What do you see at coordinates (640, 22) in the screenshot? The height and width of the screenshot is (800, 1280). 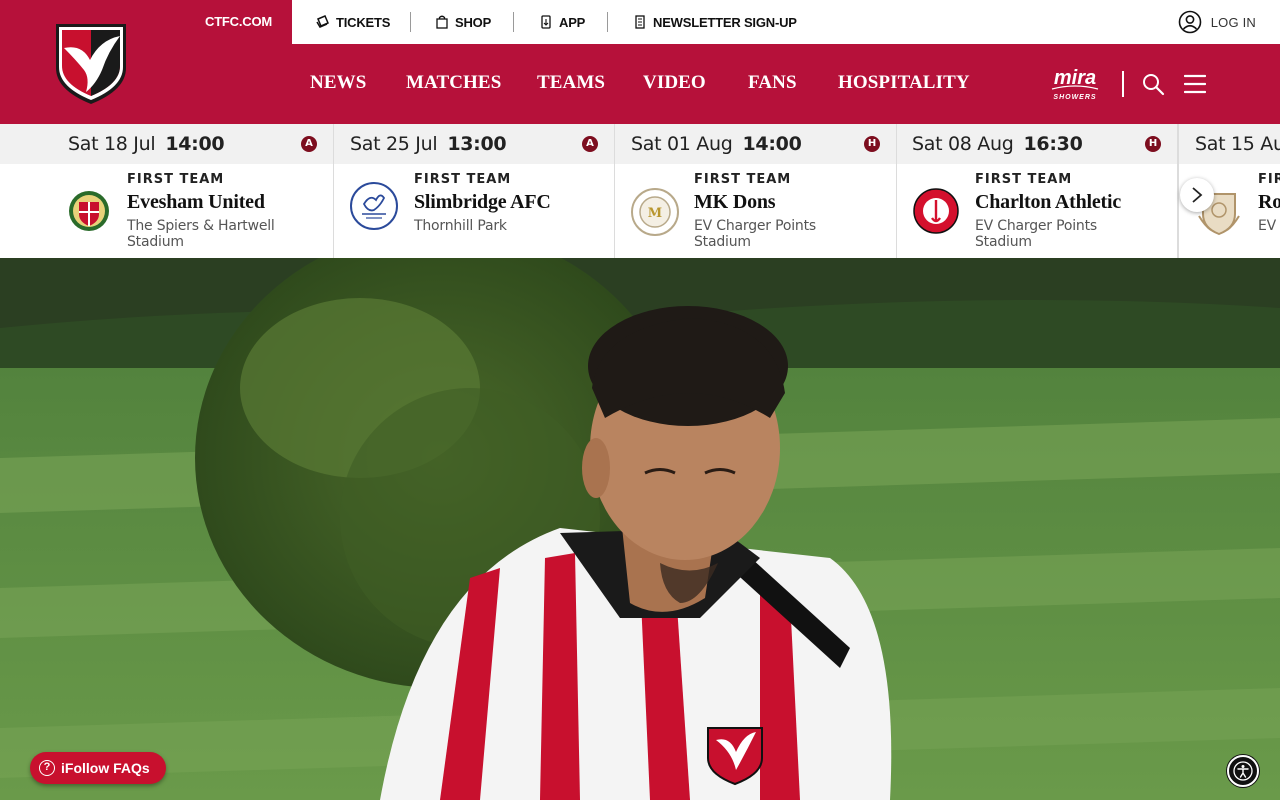 I see `newsletter-icon` at bounding box center [640, 22].